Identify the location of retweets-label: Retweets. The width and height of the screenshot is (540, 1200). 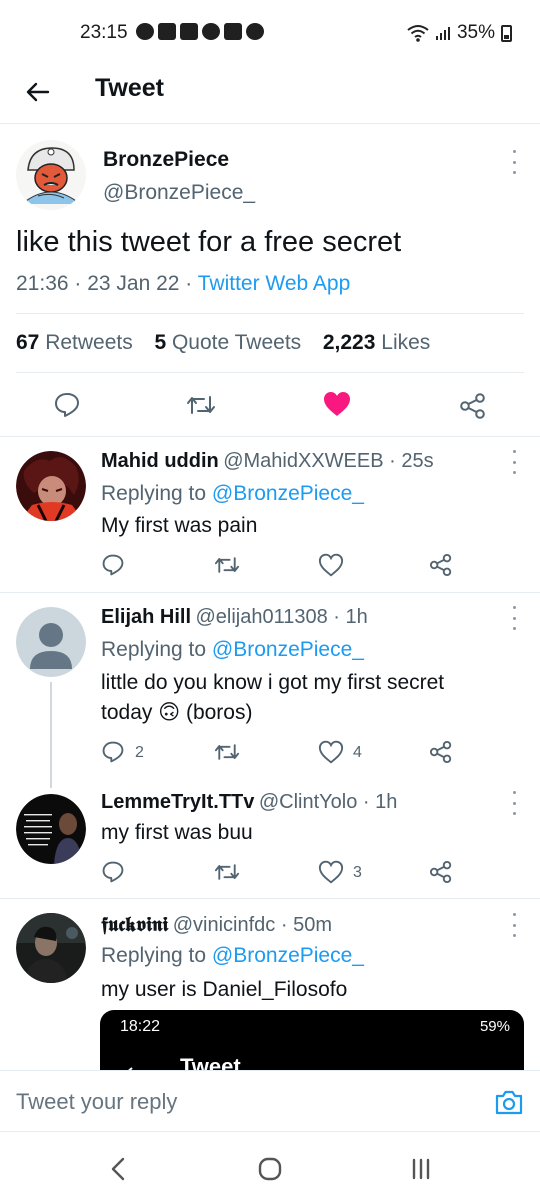
(89, 342).